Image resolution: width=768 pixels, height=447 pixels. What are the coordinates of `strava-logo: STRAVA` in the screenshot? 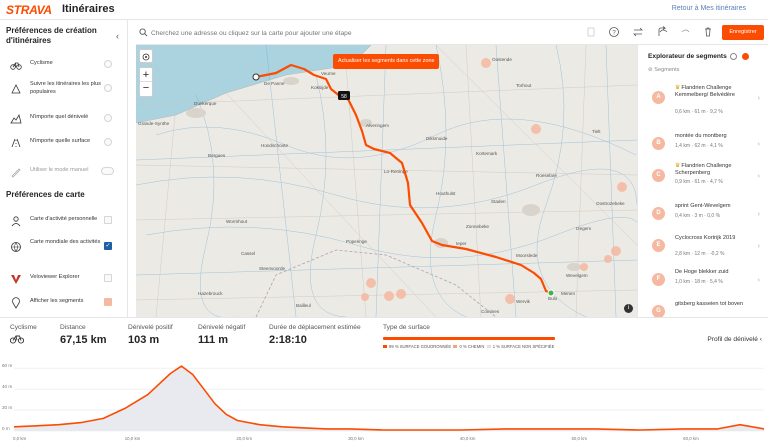 It's located at (29, 10).